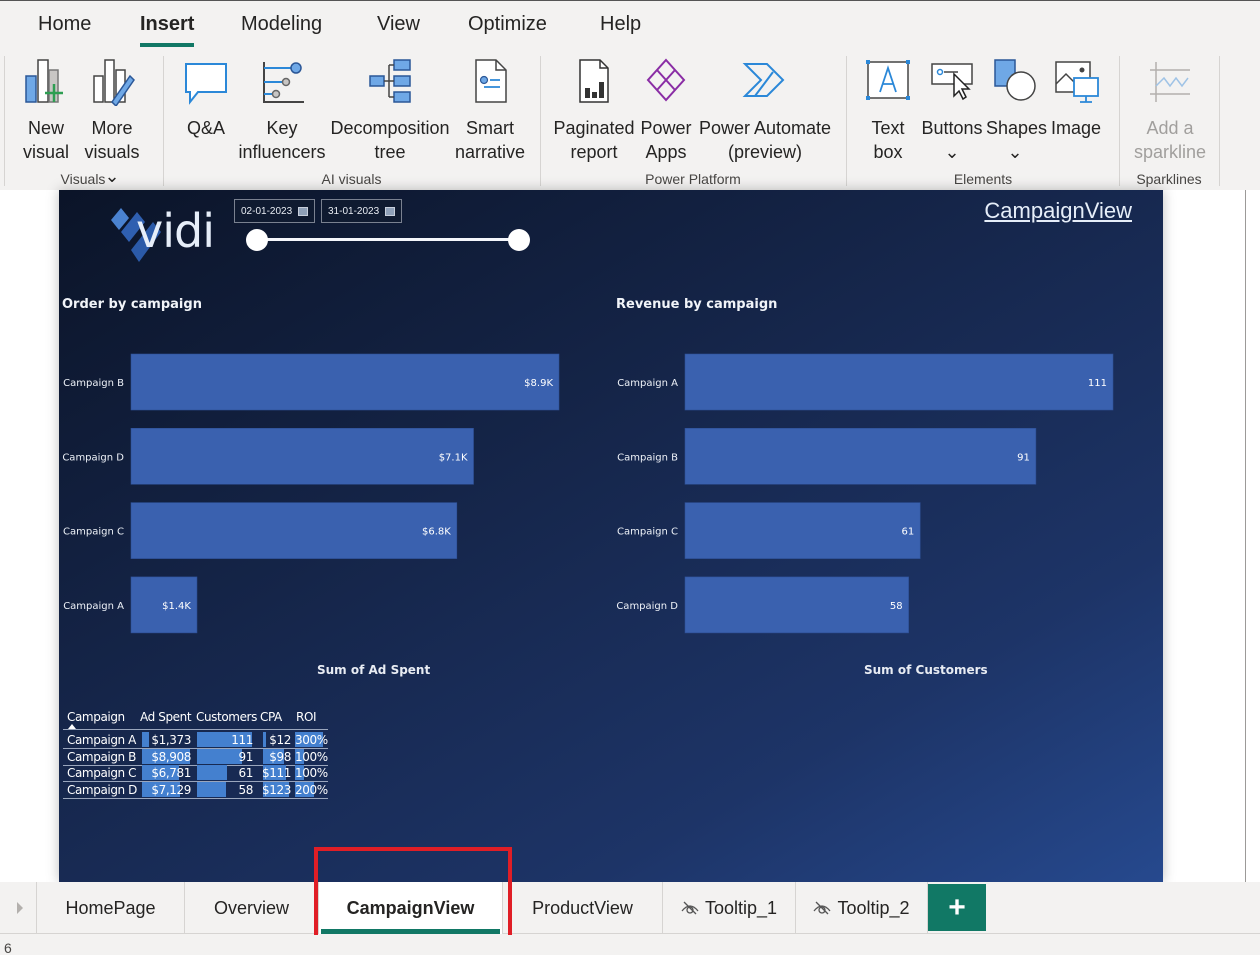  I want to click on start-date-value: 02-01-2023, so click(267, 211).